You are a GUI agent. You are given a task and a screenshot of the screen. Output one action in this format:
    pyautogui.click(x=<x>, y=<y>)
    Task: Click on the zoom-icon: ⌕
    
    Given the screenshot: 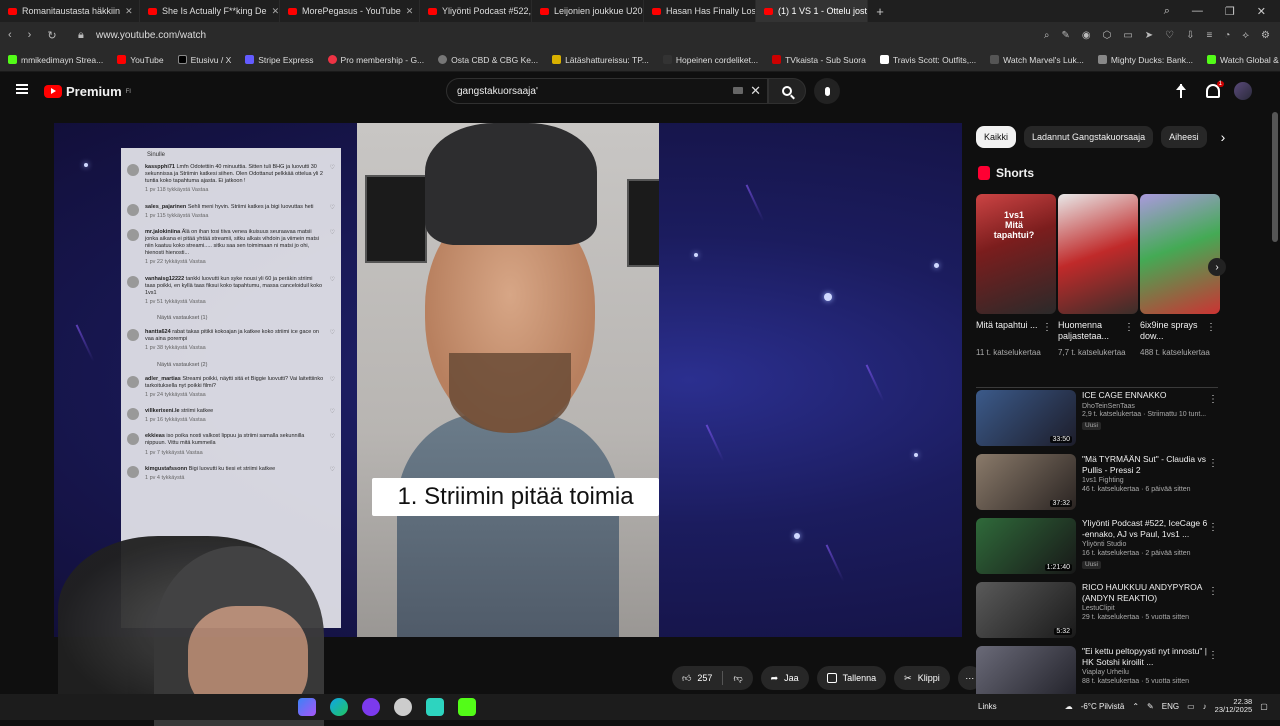 What is the action you would take?
    pyautogui.click(x=1047, y=35)
    